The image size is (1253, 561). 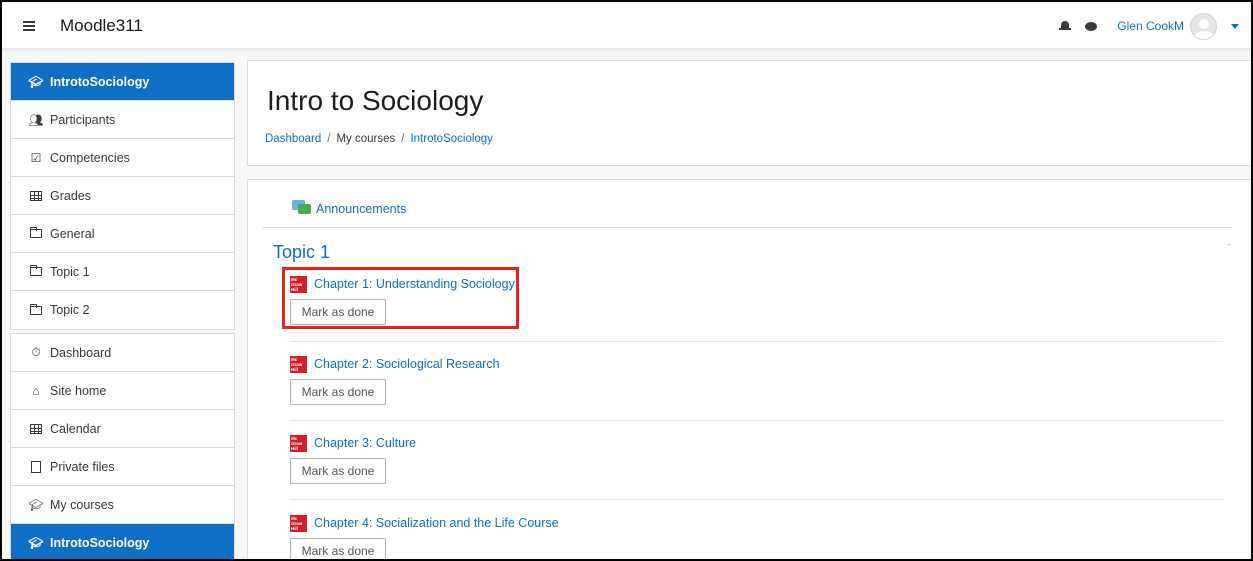 What do you see at coordinates (122, 391) in the screenshot?
I see `sidebar-item-site-home: ⌂ Site home` at bounding box center [122, 391].